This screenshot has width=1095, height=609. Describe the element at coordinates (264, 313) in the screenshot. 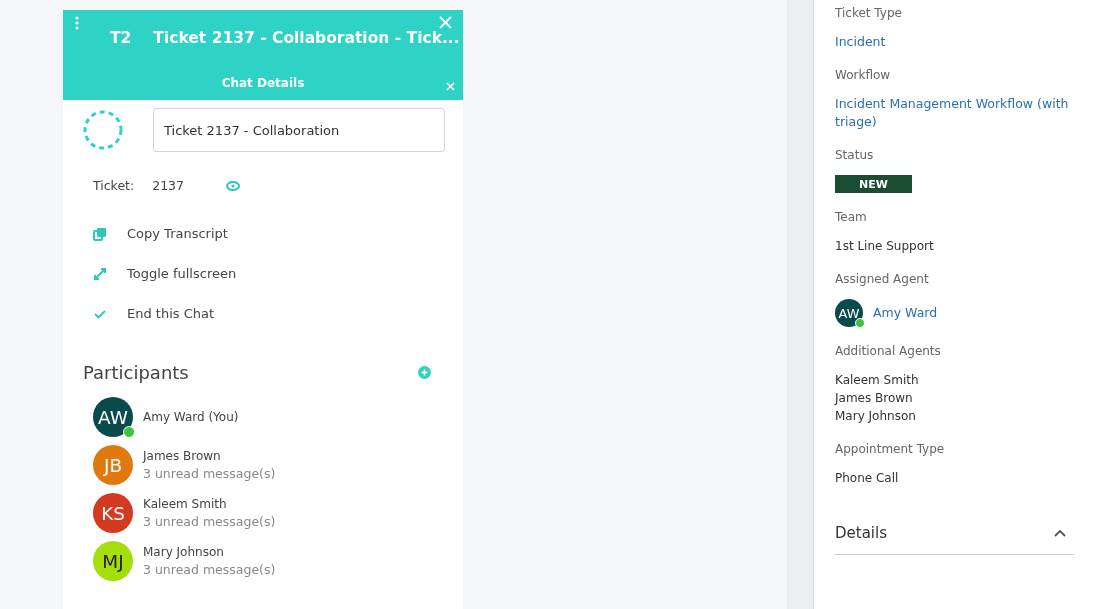

I see `action-button: End this Chat` at that location.